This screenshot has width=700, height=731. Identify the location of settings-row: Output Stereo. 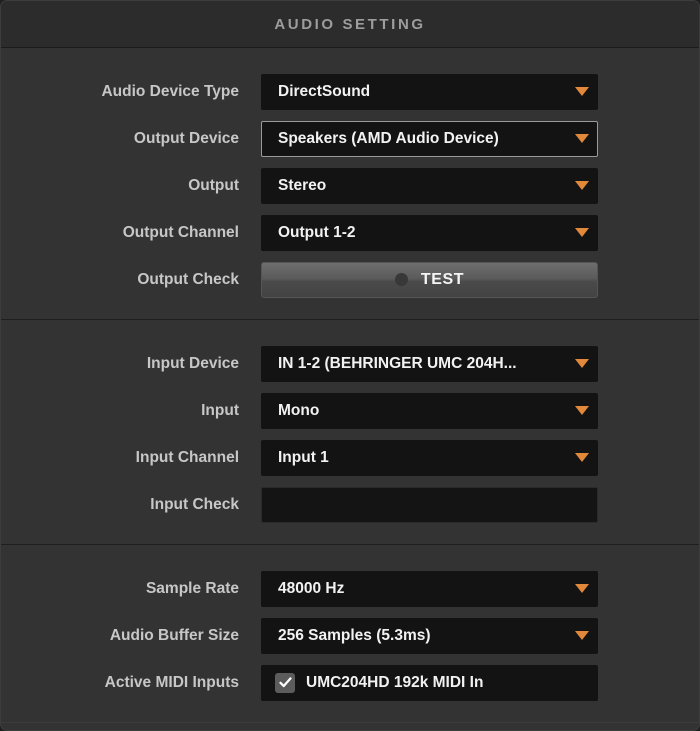
(350, 185).